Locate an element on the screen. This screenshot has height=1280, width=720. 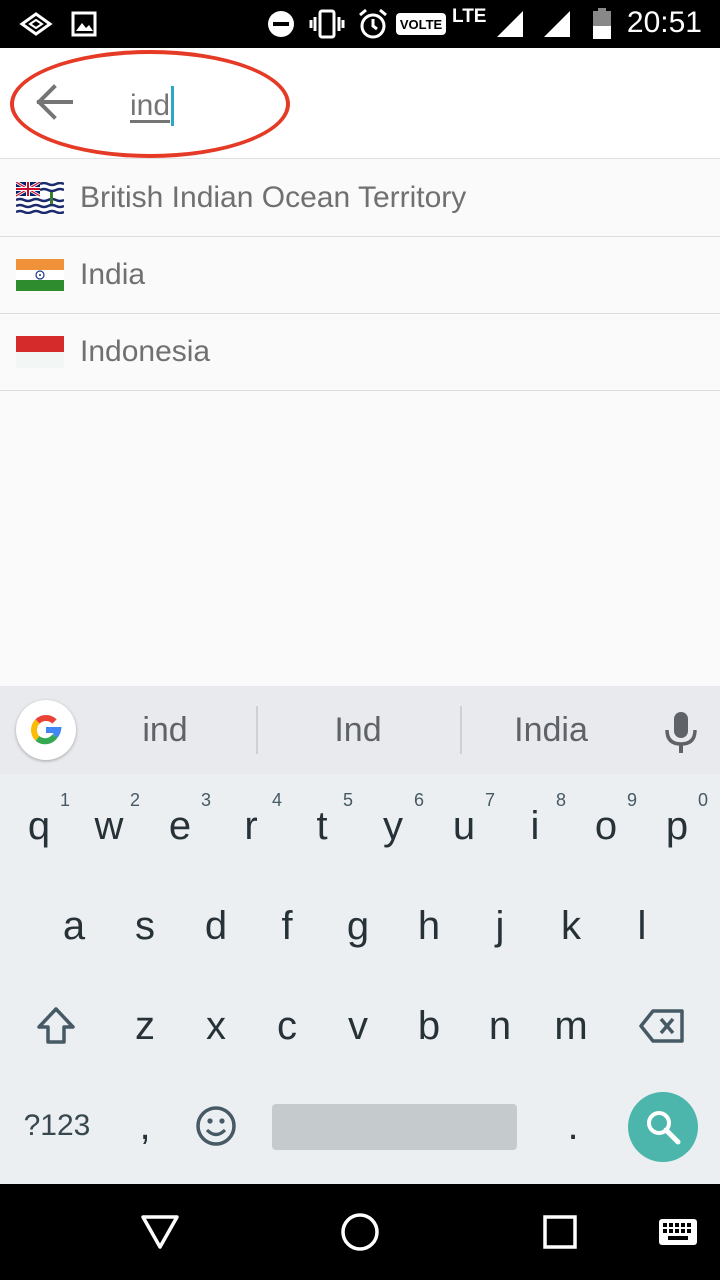
key-a: a is located at coordinates (74, 926).